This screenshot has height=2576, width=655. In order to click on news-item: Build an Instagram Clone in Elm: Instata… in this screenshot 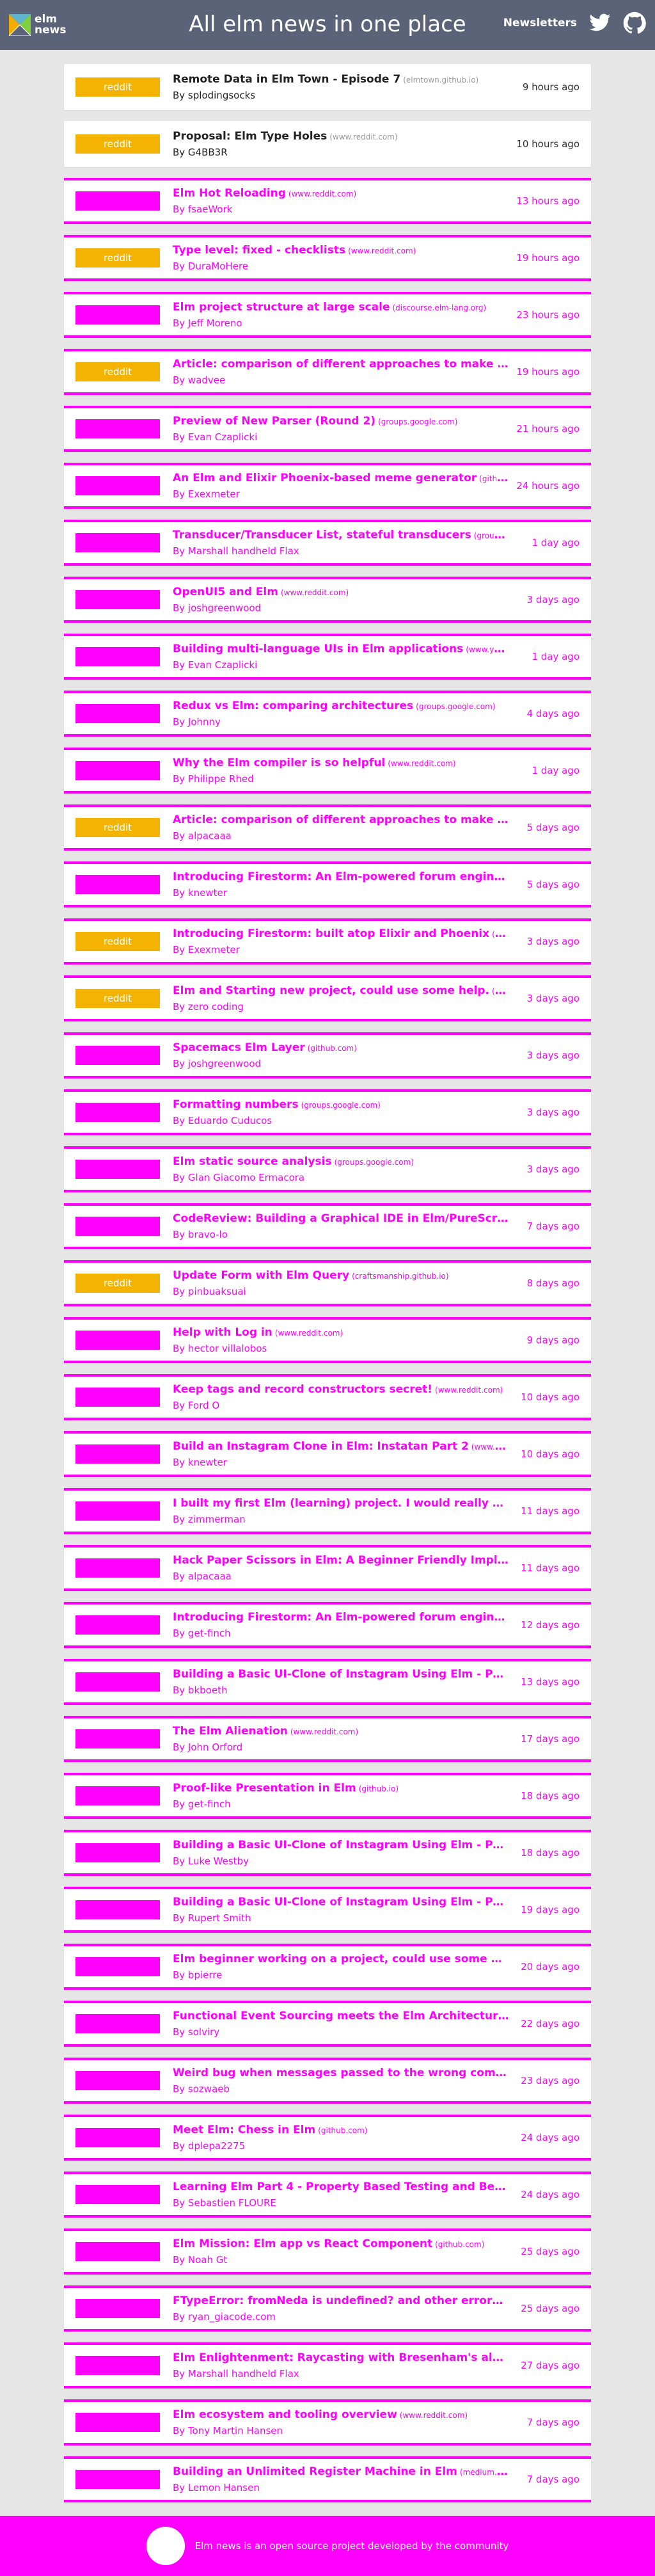, I will do `click(327, 1454)`.